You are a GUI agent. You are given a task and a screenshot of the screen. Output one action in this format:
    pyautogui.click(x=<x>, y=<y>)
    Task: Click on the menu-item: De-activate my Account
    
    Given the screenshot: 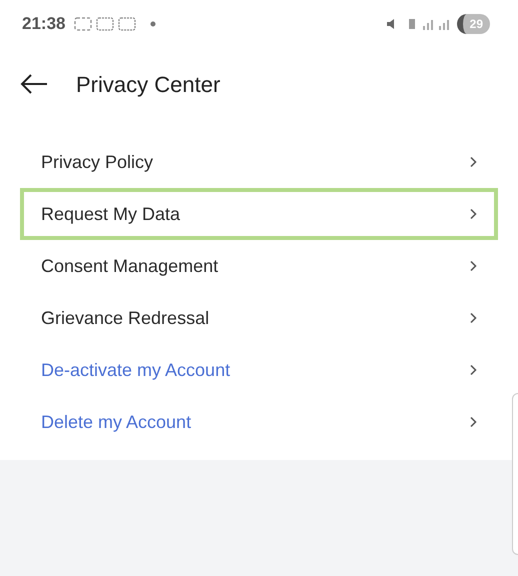 What is the action you would take?
    pyautogui.click(x=259, y=370)
    